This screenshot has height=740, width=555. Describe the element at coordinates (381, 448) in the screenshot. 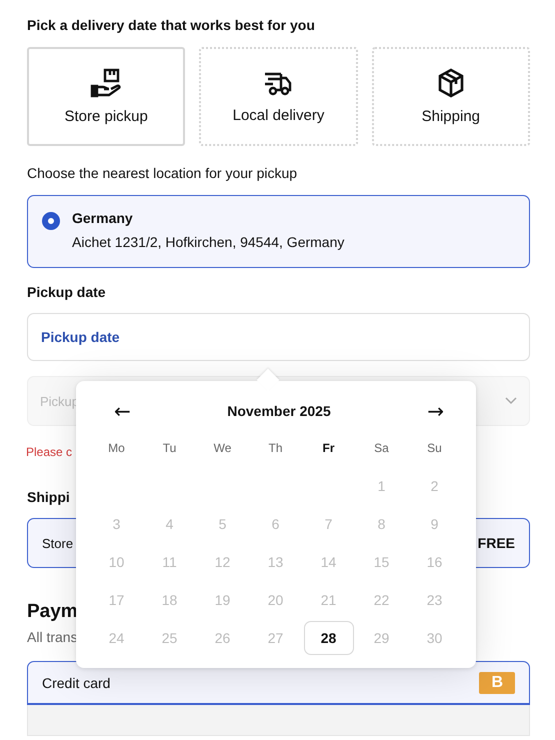

I see `weekday-label: Sa` at that location.